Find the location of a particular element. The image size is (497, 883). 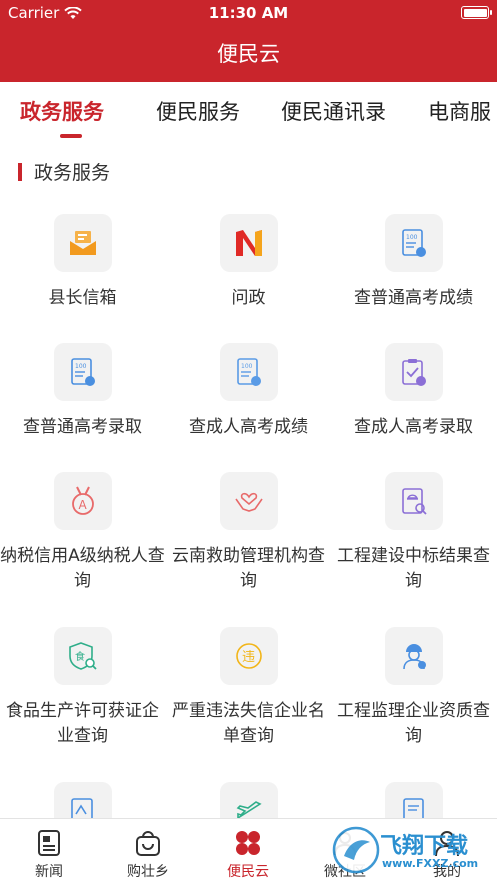

service-label: 查成人高考成绩 is located at coordinates (248, 427).